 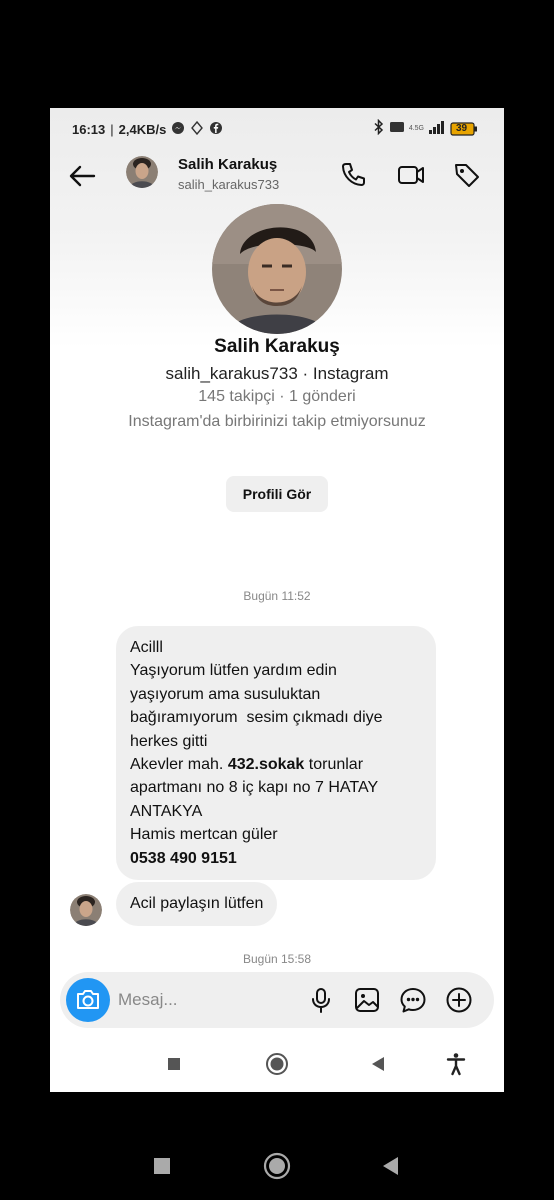 I want to click on message-line: herkes gitti, so click(x=169, y=741).